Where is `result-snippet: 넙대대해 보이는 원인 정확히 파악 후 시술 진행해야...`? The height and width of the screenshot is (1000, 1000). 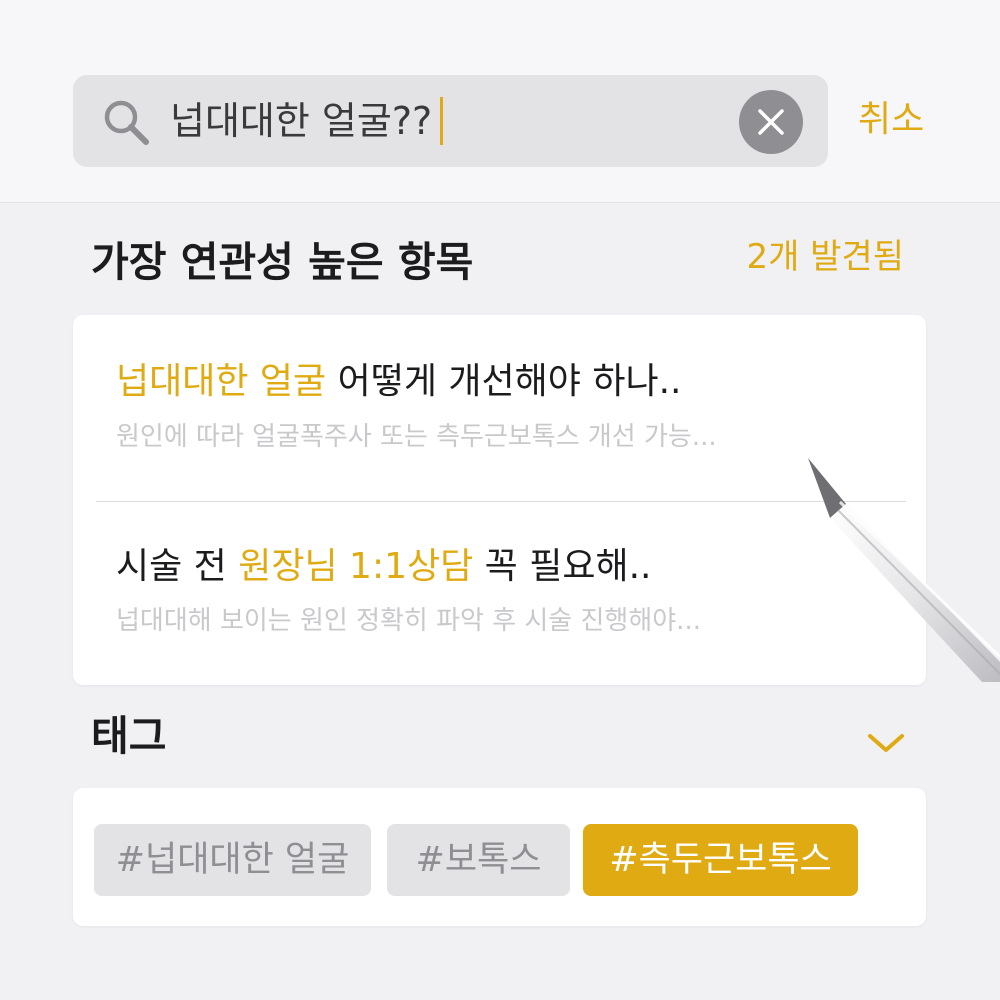 result-snippet: 넙대대해 보이는 원인 정확히 파악 후 시술 진행해야... is located at coordinates (408, 621).